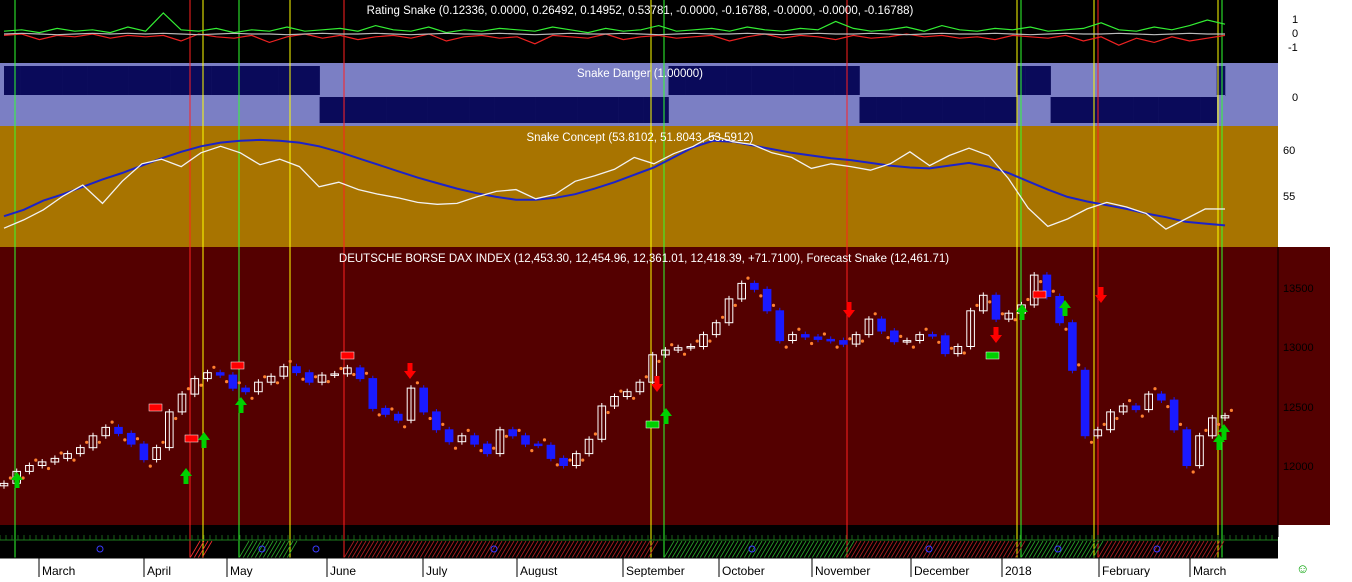 This screenshot has height=582, width=1352. I want to click on concept-tick-label: 60, so click(1289, 151).